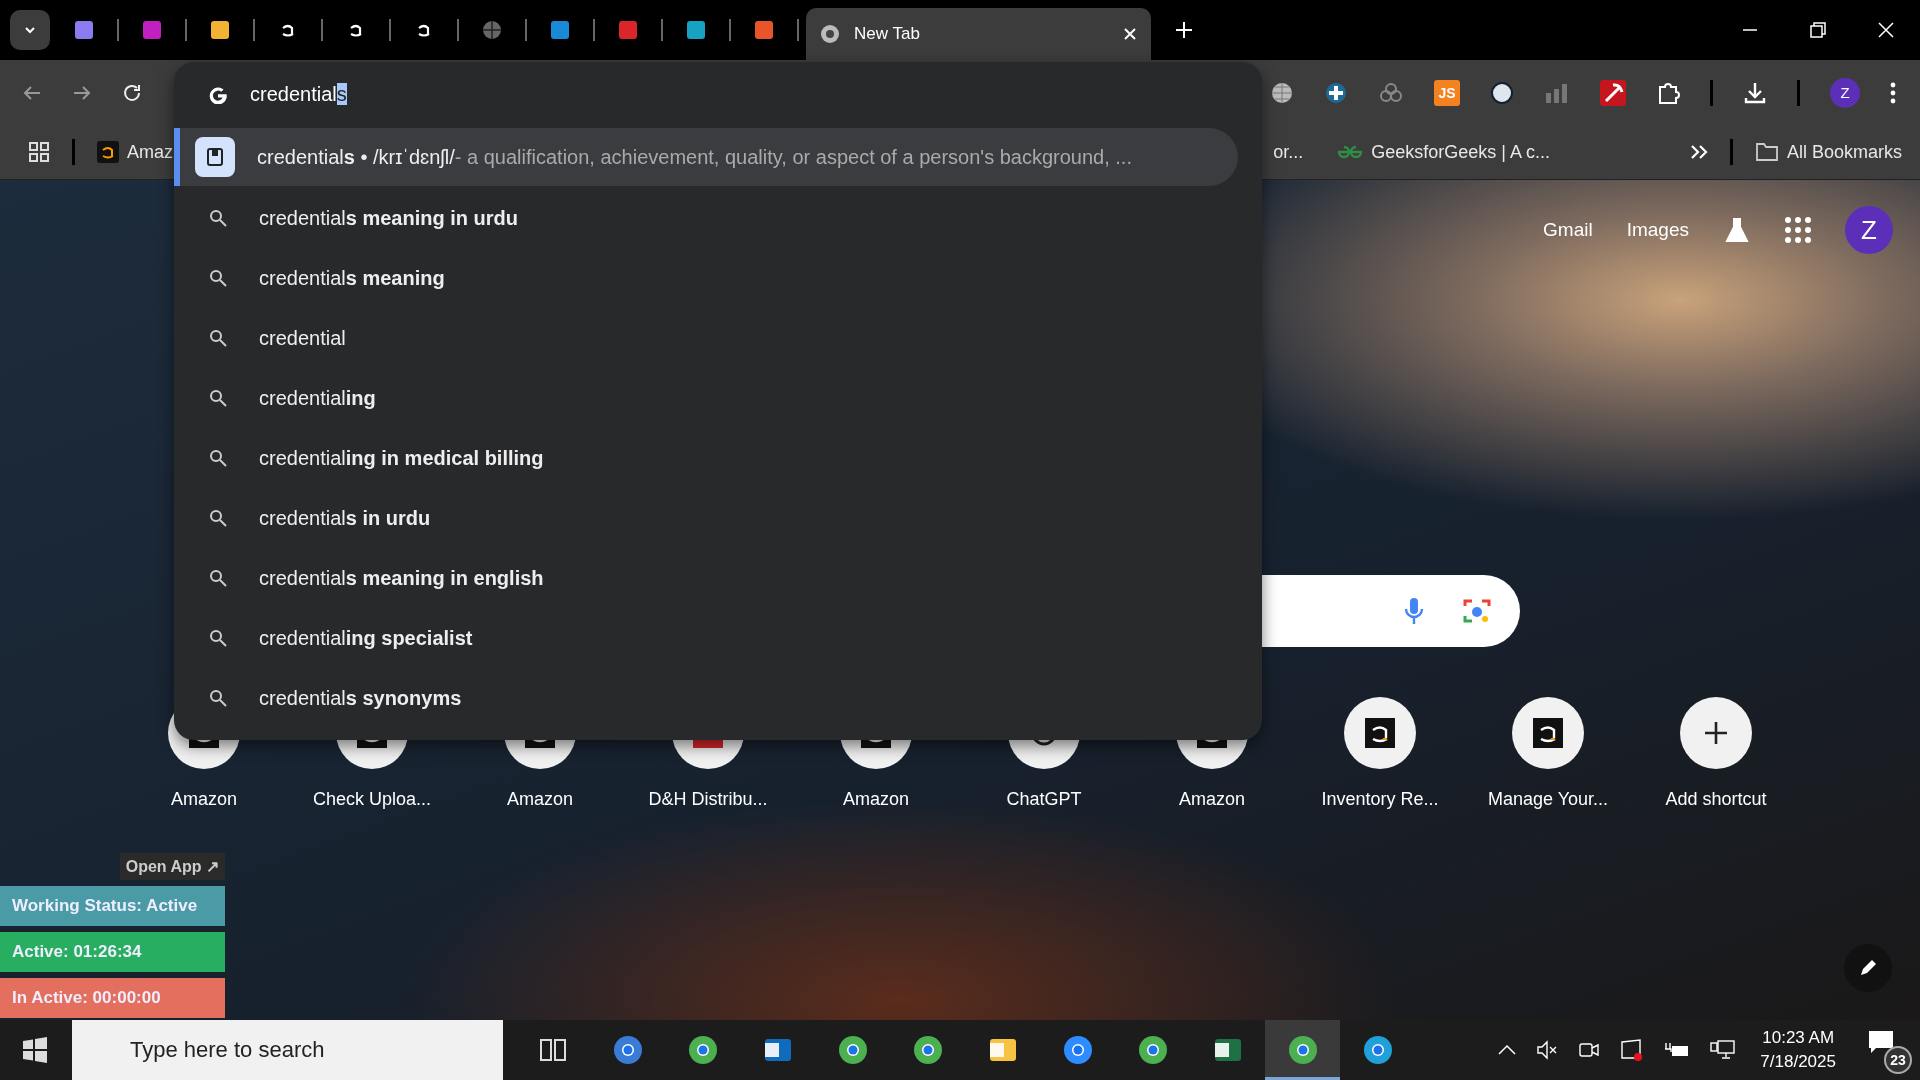 Image resolution: width=1920 pixels, height=1080 pixels. Describe the element at coordinates (112, 998) in the screenshot. I see `status-bar: In Active: 00:00:00` at that location.